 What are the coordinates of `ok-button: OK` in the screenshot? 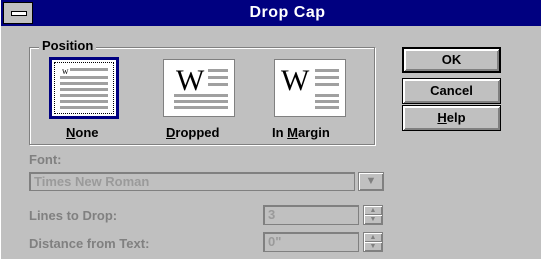 It's located at (451, 60).